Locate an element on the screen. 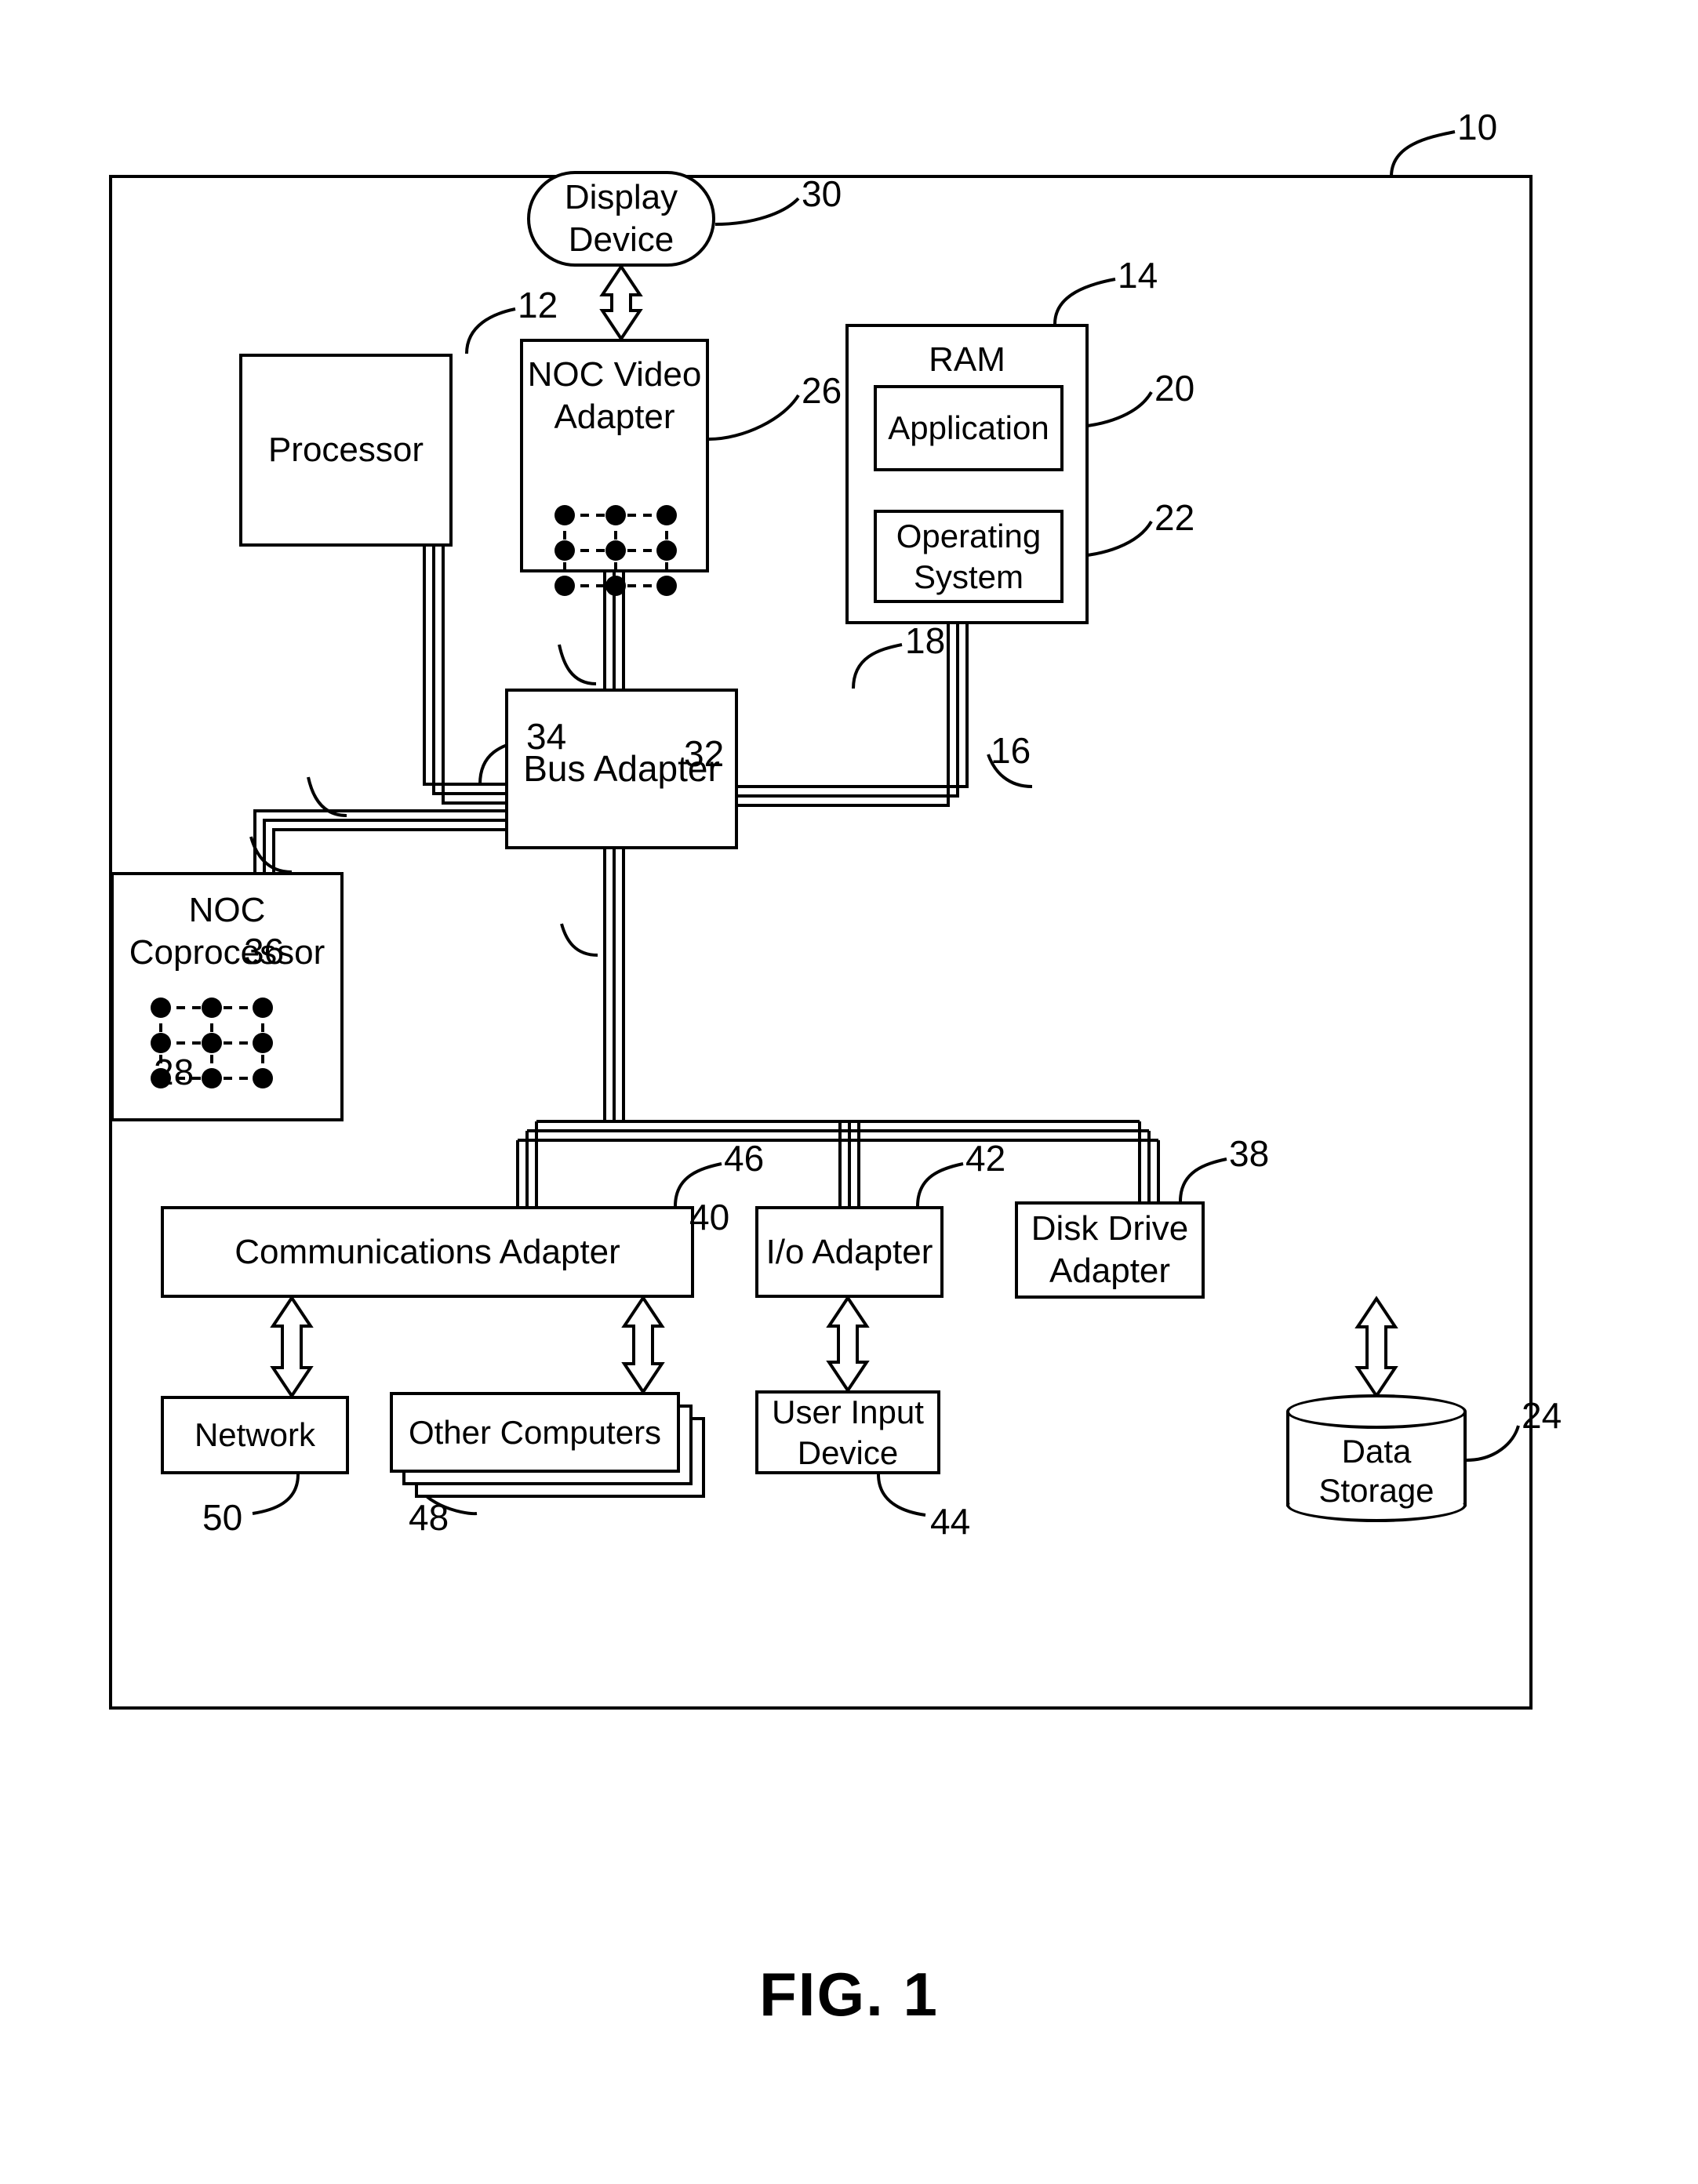 The image size is (1698, 2184). ref-numeral-48: 48 is located at coordinates (429, 1517).